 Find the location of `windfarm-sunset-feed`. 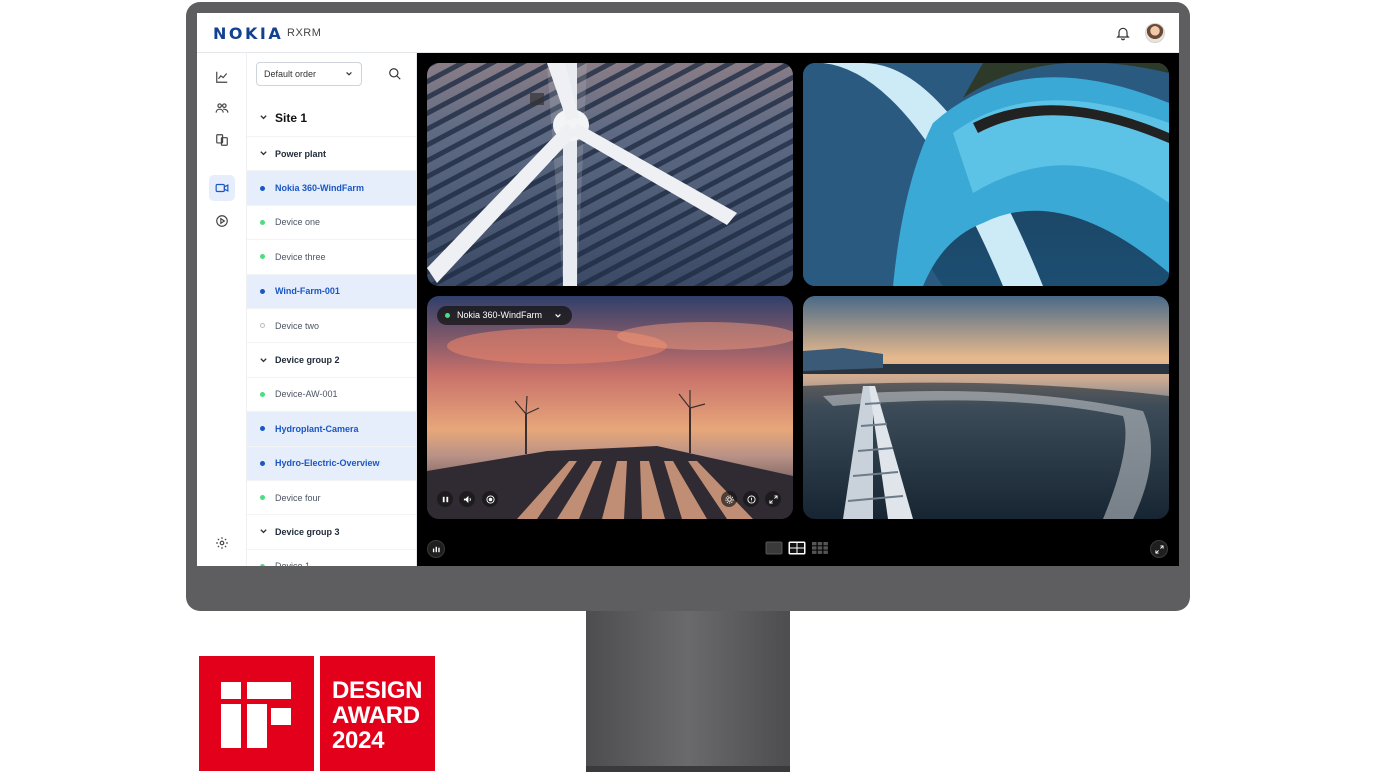

windfarm-sunset-feed is located at coordinates (610, 407).